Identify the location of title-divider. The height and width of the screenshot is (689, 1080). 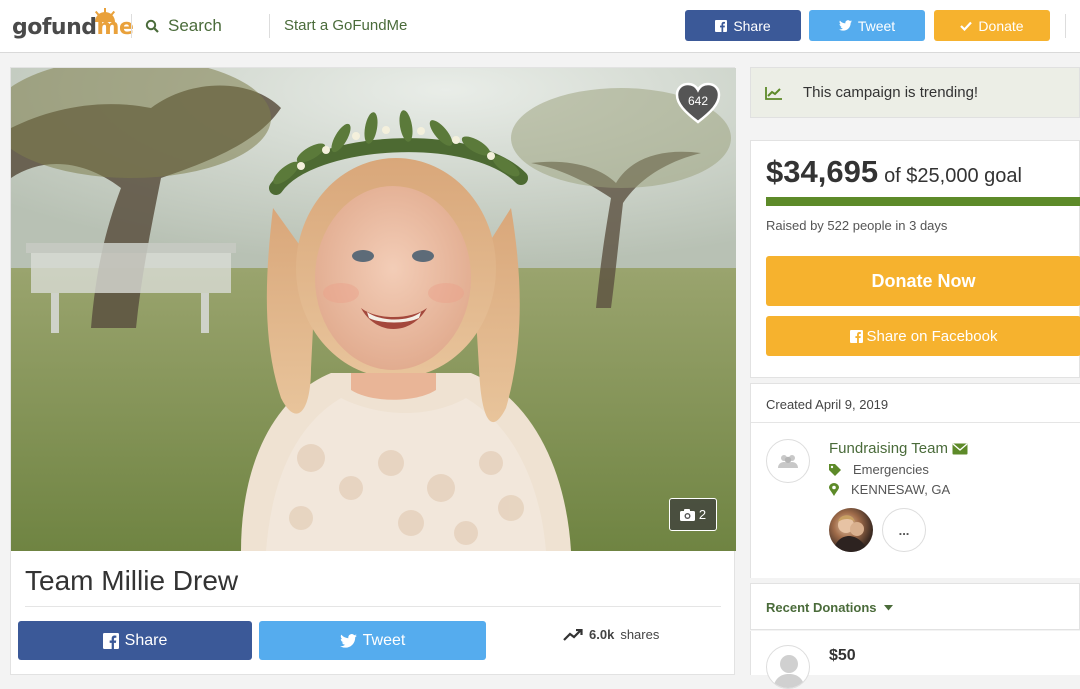
(373, 606).